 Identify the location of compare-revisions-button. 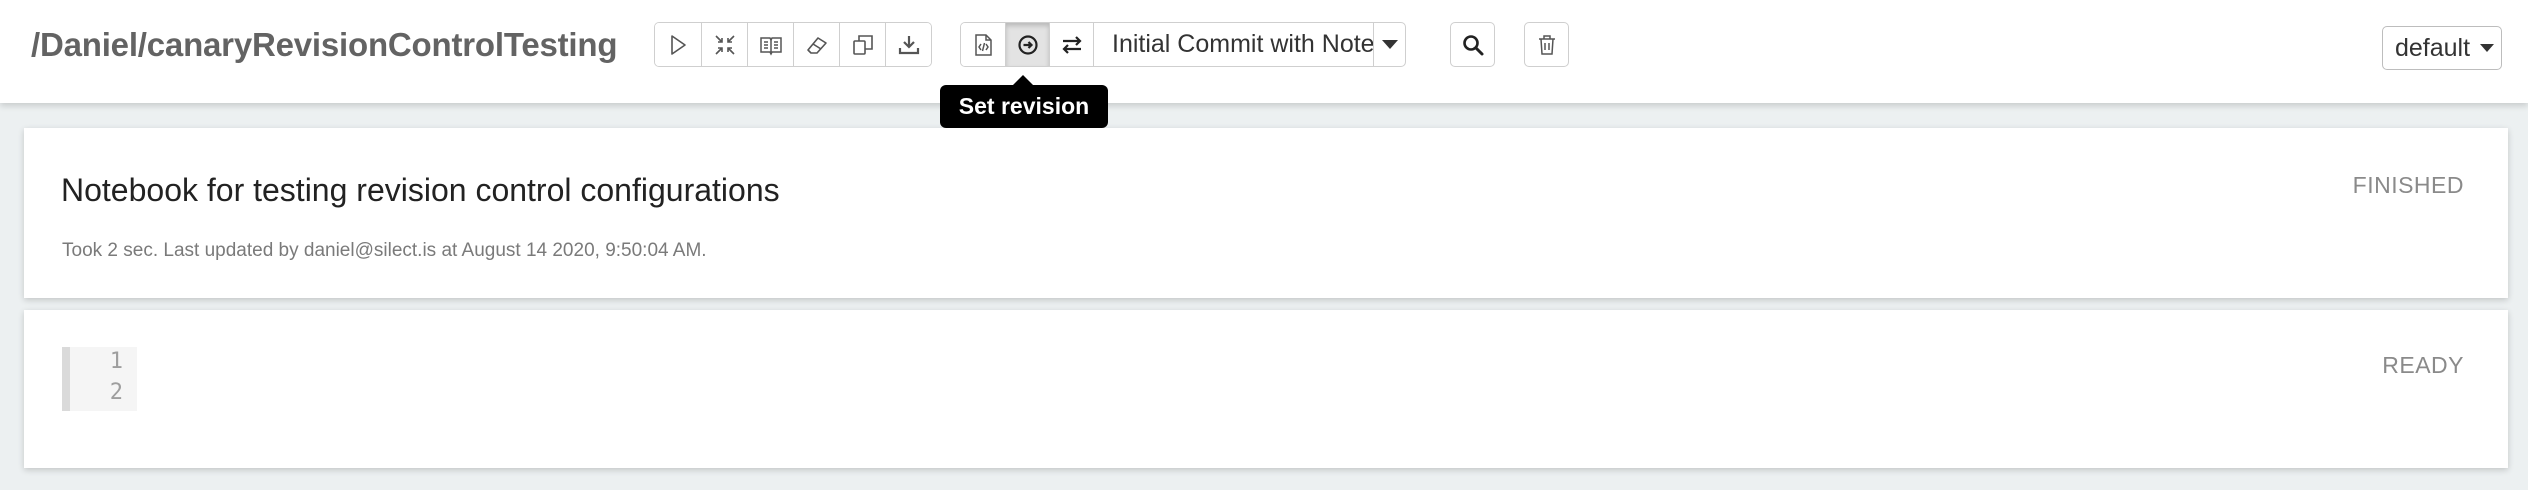
(1071, 44).